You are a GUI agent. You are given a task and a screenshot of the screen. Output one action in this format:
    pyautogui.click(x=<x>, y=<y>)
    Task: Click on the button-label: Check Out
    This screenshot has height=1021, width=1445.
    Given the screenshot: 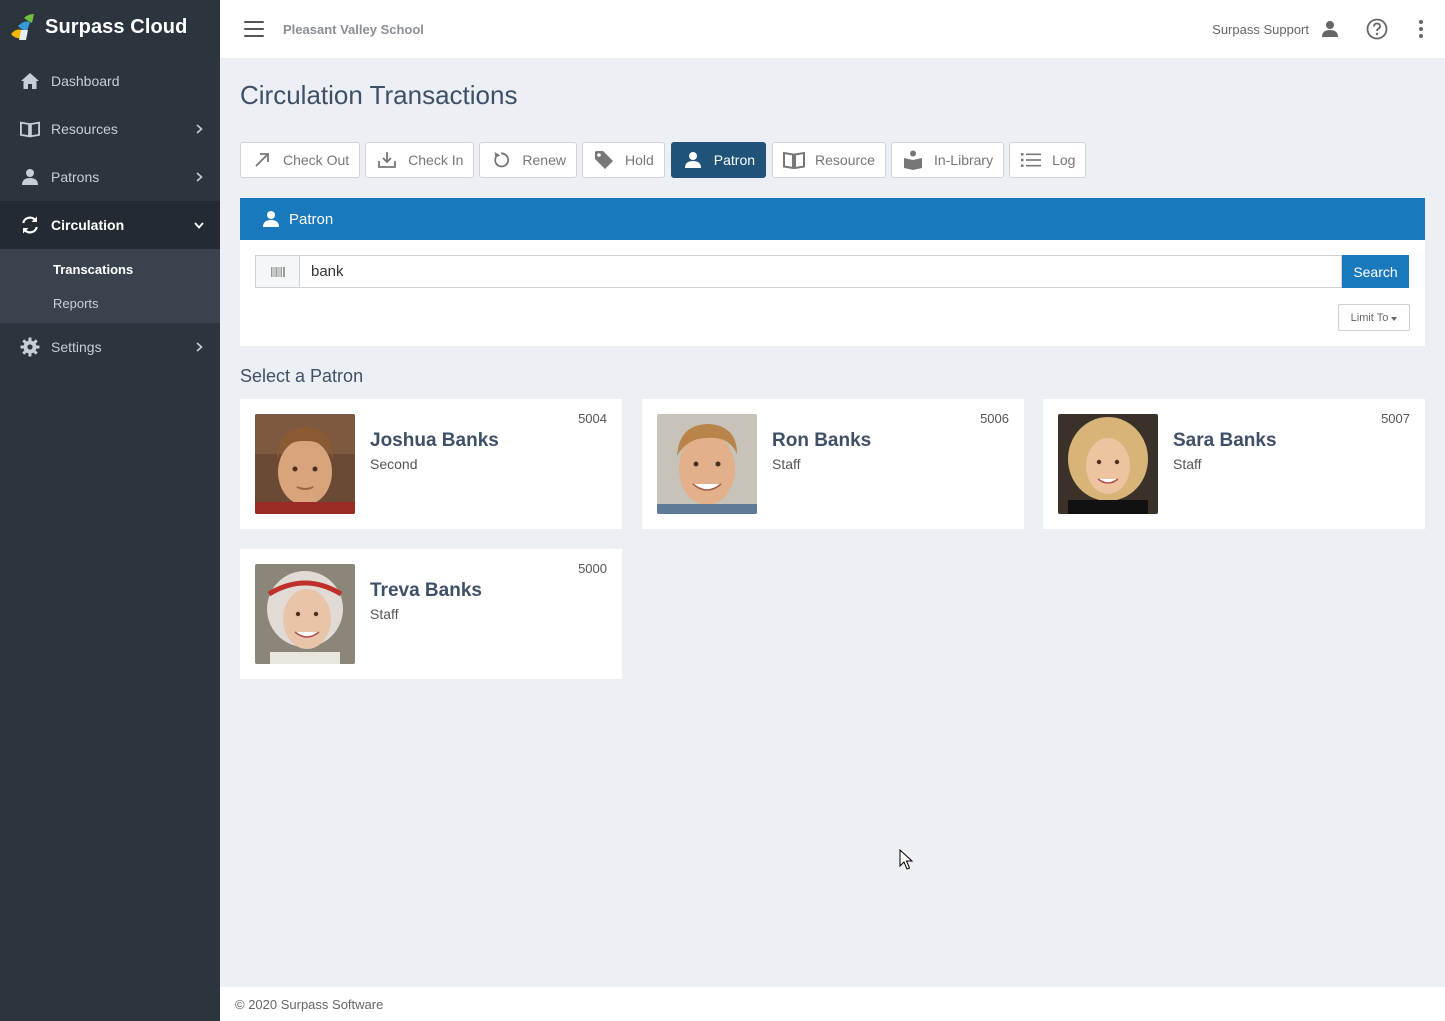 What is the action you would take?
    pyautogui.click(x=316, y=160)
    